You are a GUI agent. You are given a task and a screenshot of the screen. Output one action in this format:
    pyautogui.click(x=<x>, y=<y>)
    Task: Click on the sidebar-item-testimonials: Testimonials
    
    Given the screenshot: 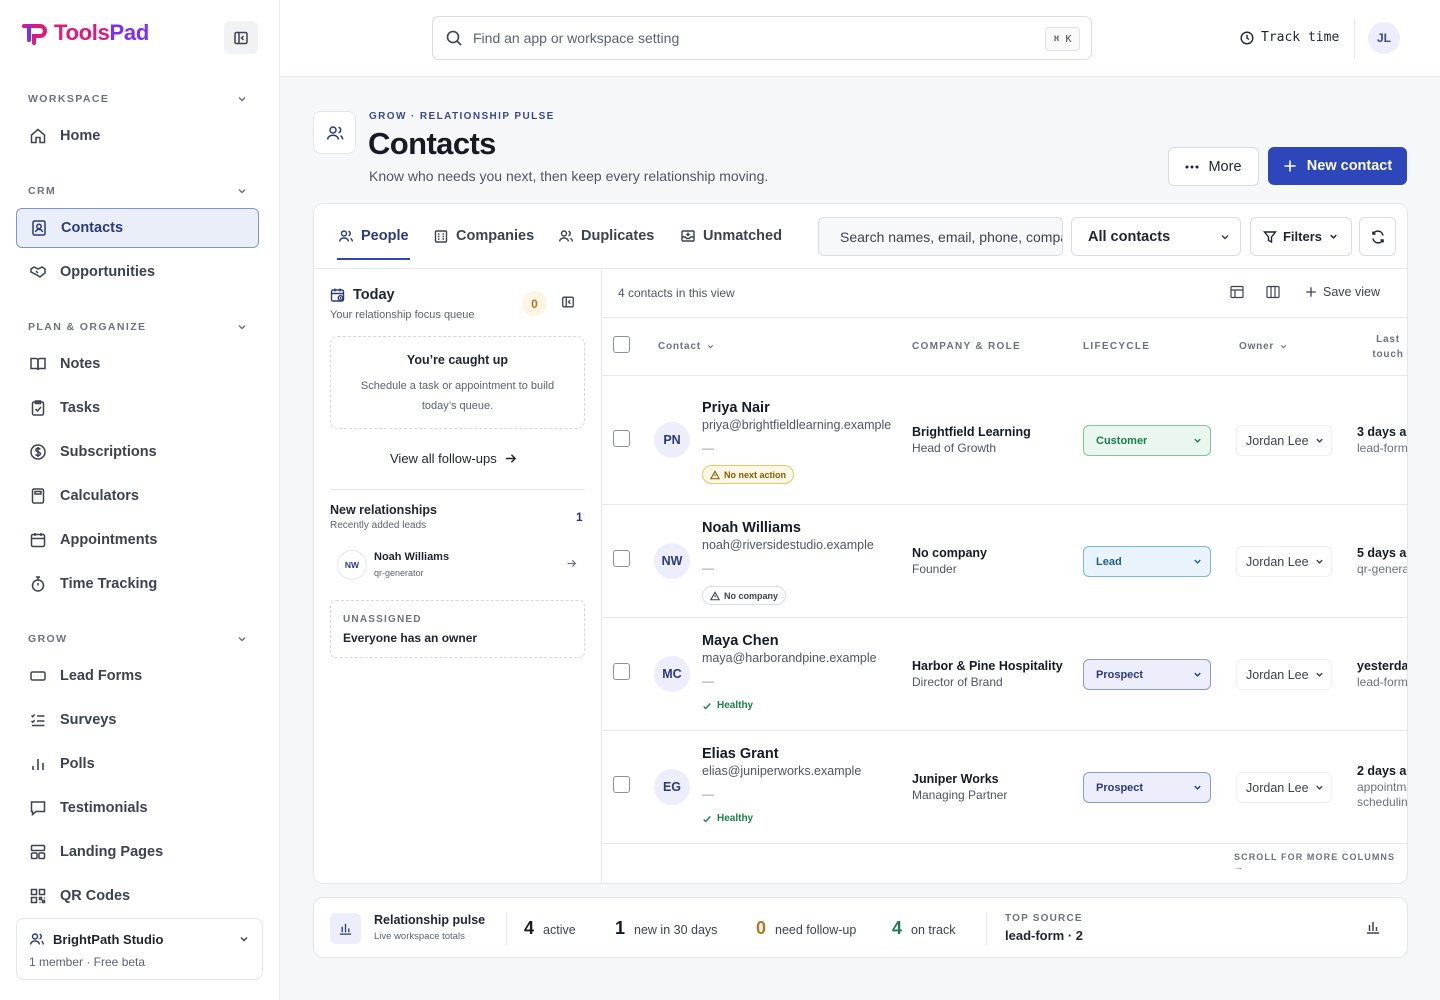 What is the action you would take?
    pyautogui.click(x=137, y=808)
    